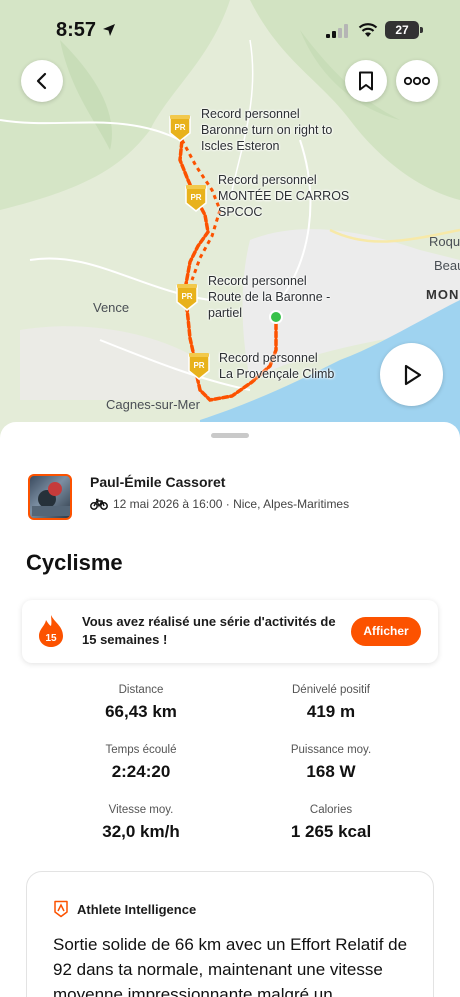 This screenshot has height=997, width=460. I want to click on bookmark-icon, so click(366, 81).